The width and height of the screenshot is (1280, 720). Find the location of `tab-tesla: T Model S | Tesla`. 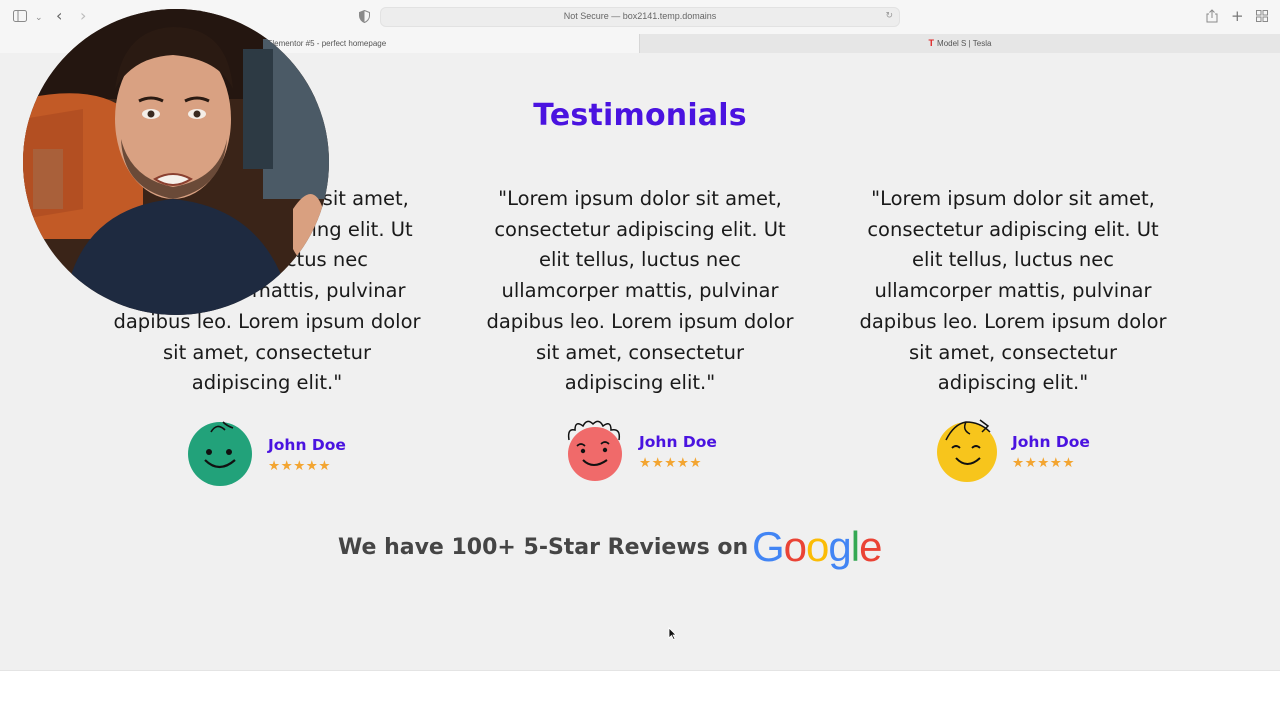

tab-tesla: T Model S | Tesla is located at coordinates (959, 43).